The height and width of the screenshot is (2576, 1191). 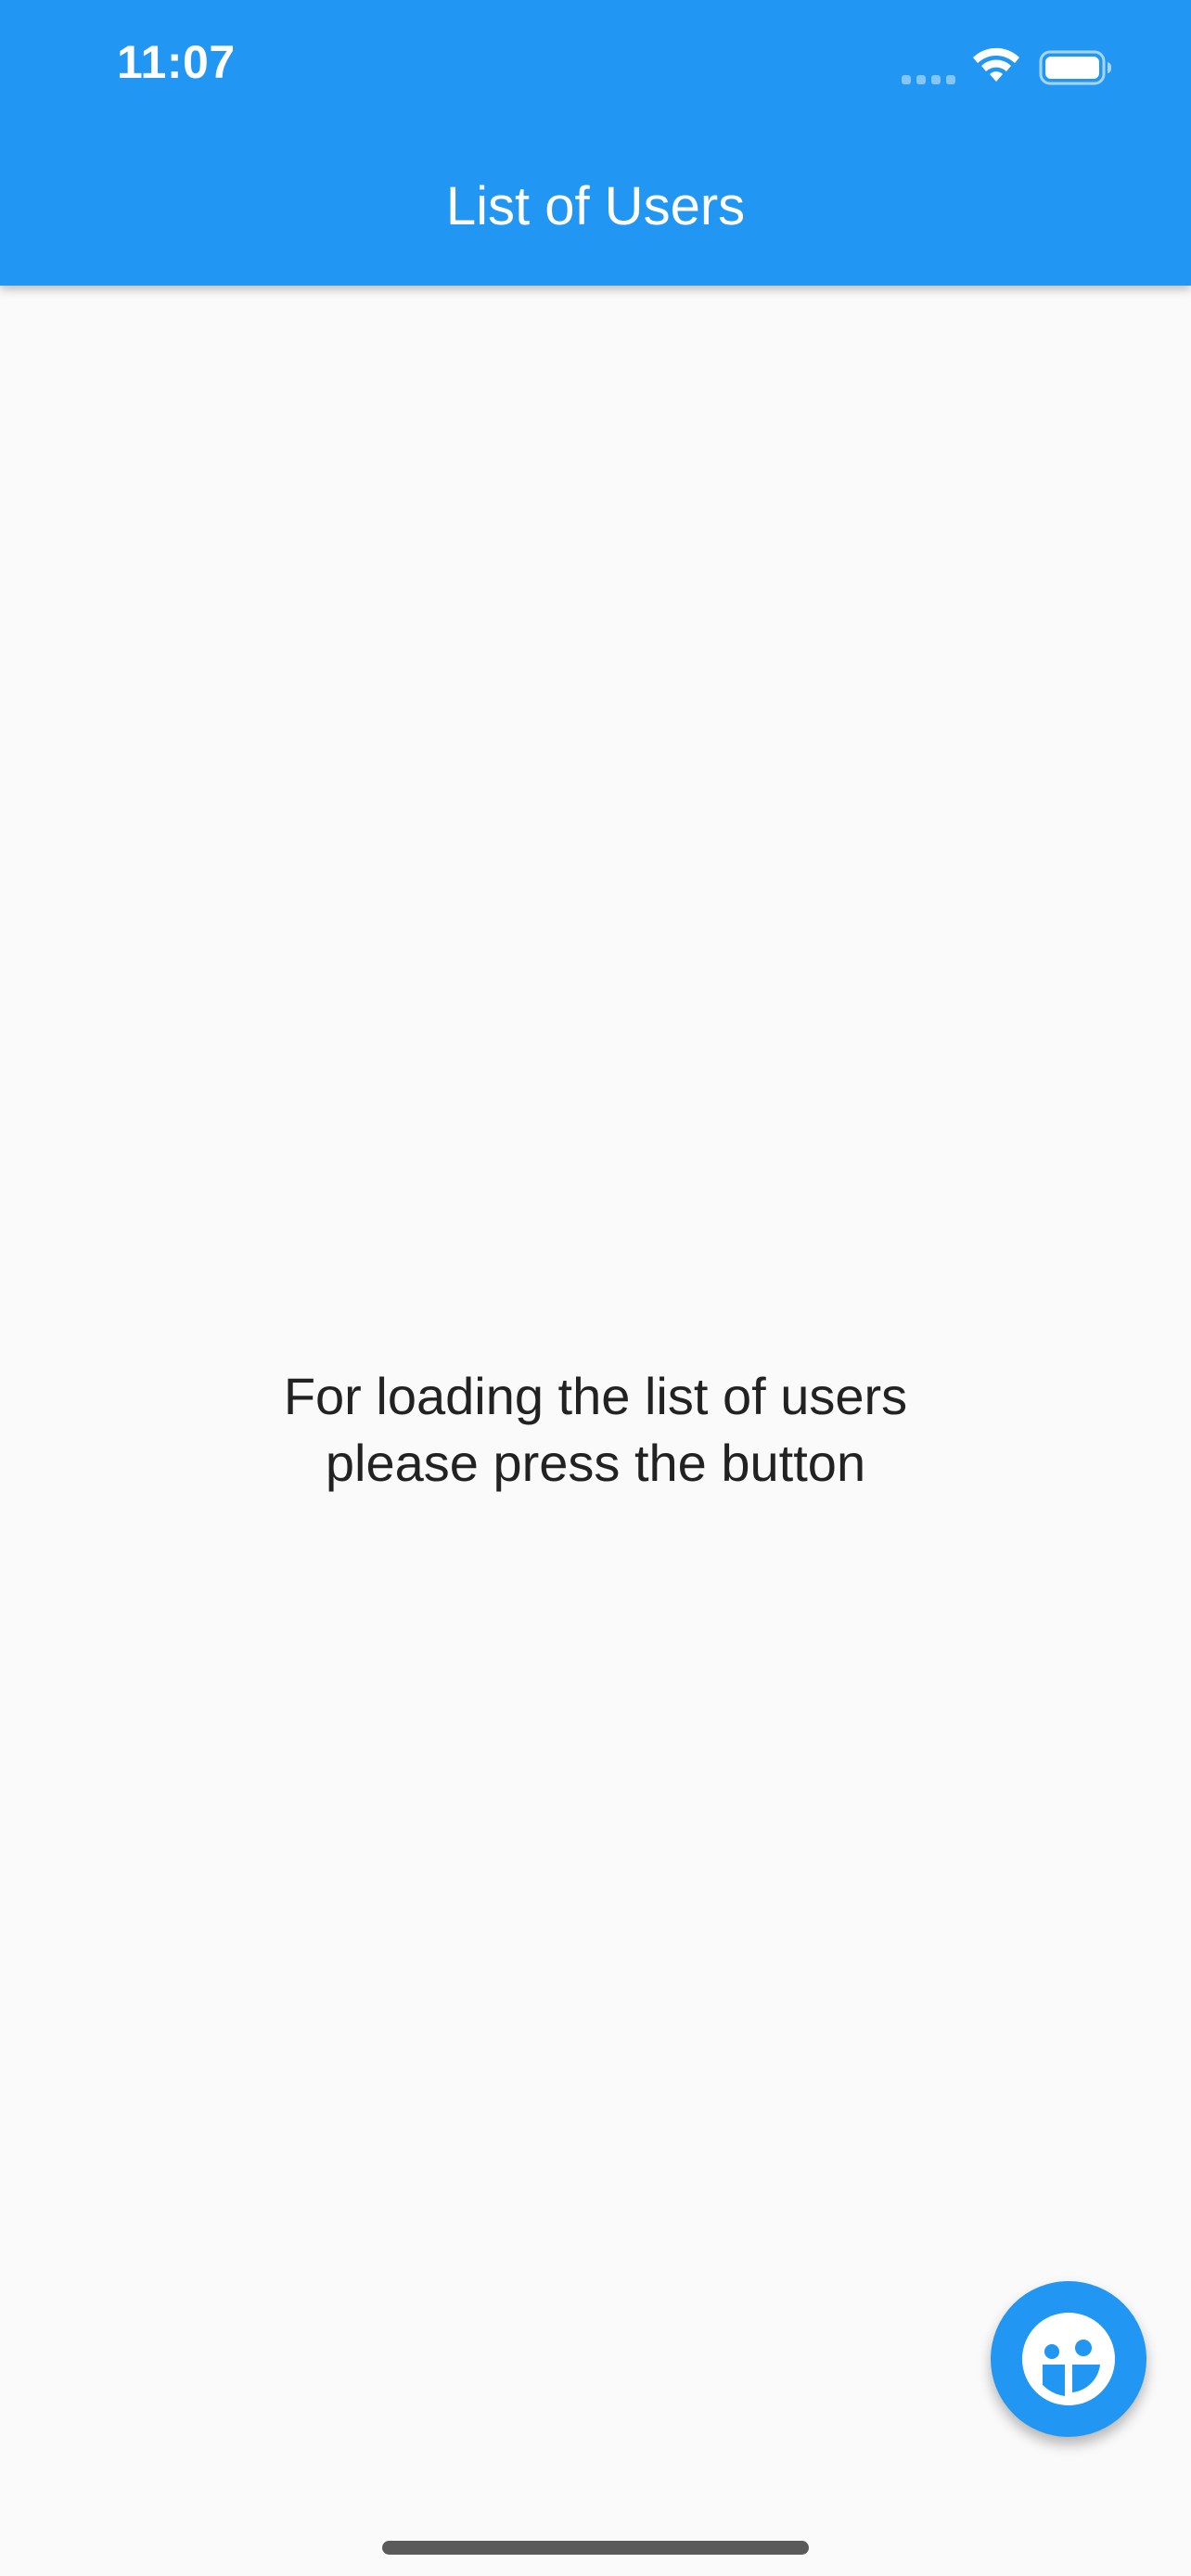 I want to click on wifi-icon, so click(x=996, y=64).